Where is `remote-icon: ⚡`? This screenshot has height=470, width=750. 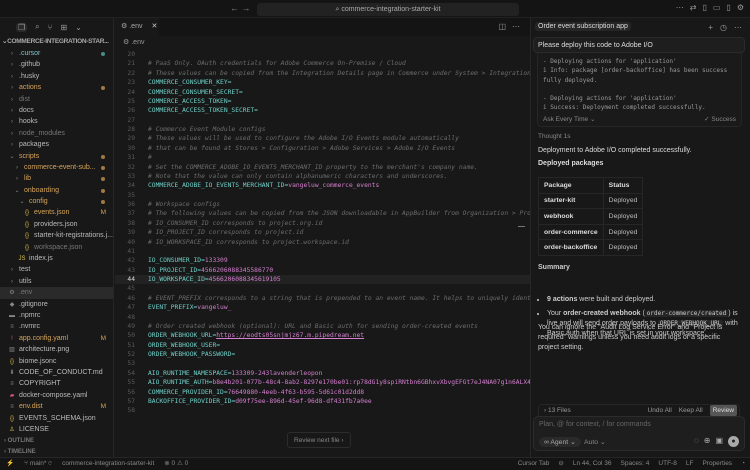 remote-icon: ⚡ is located at coordinates (10, 464).